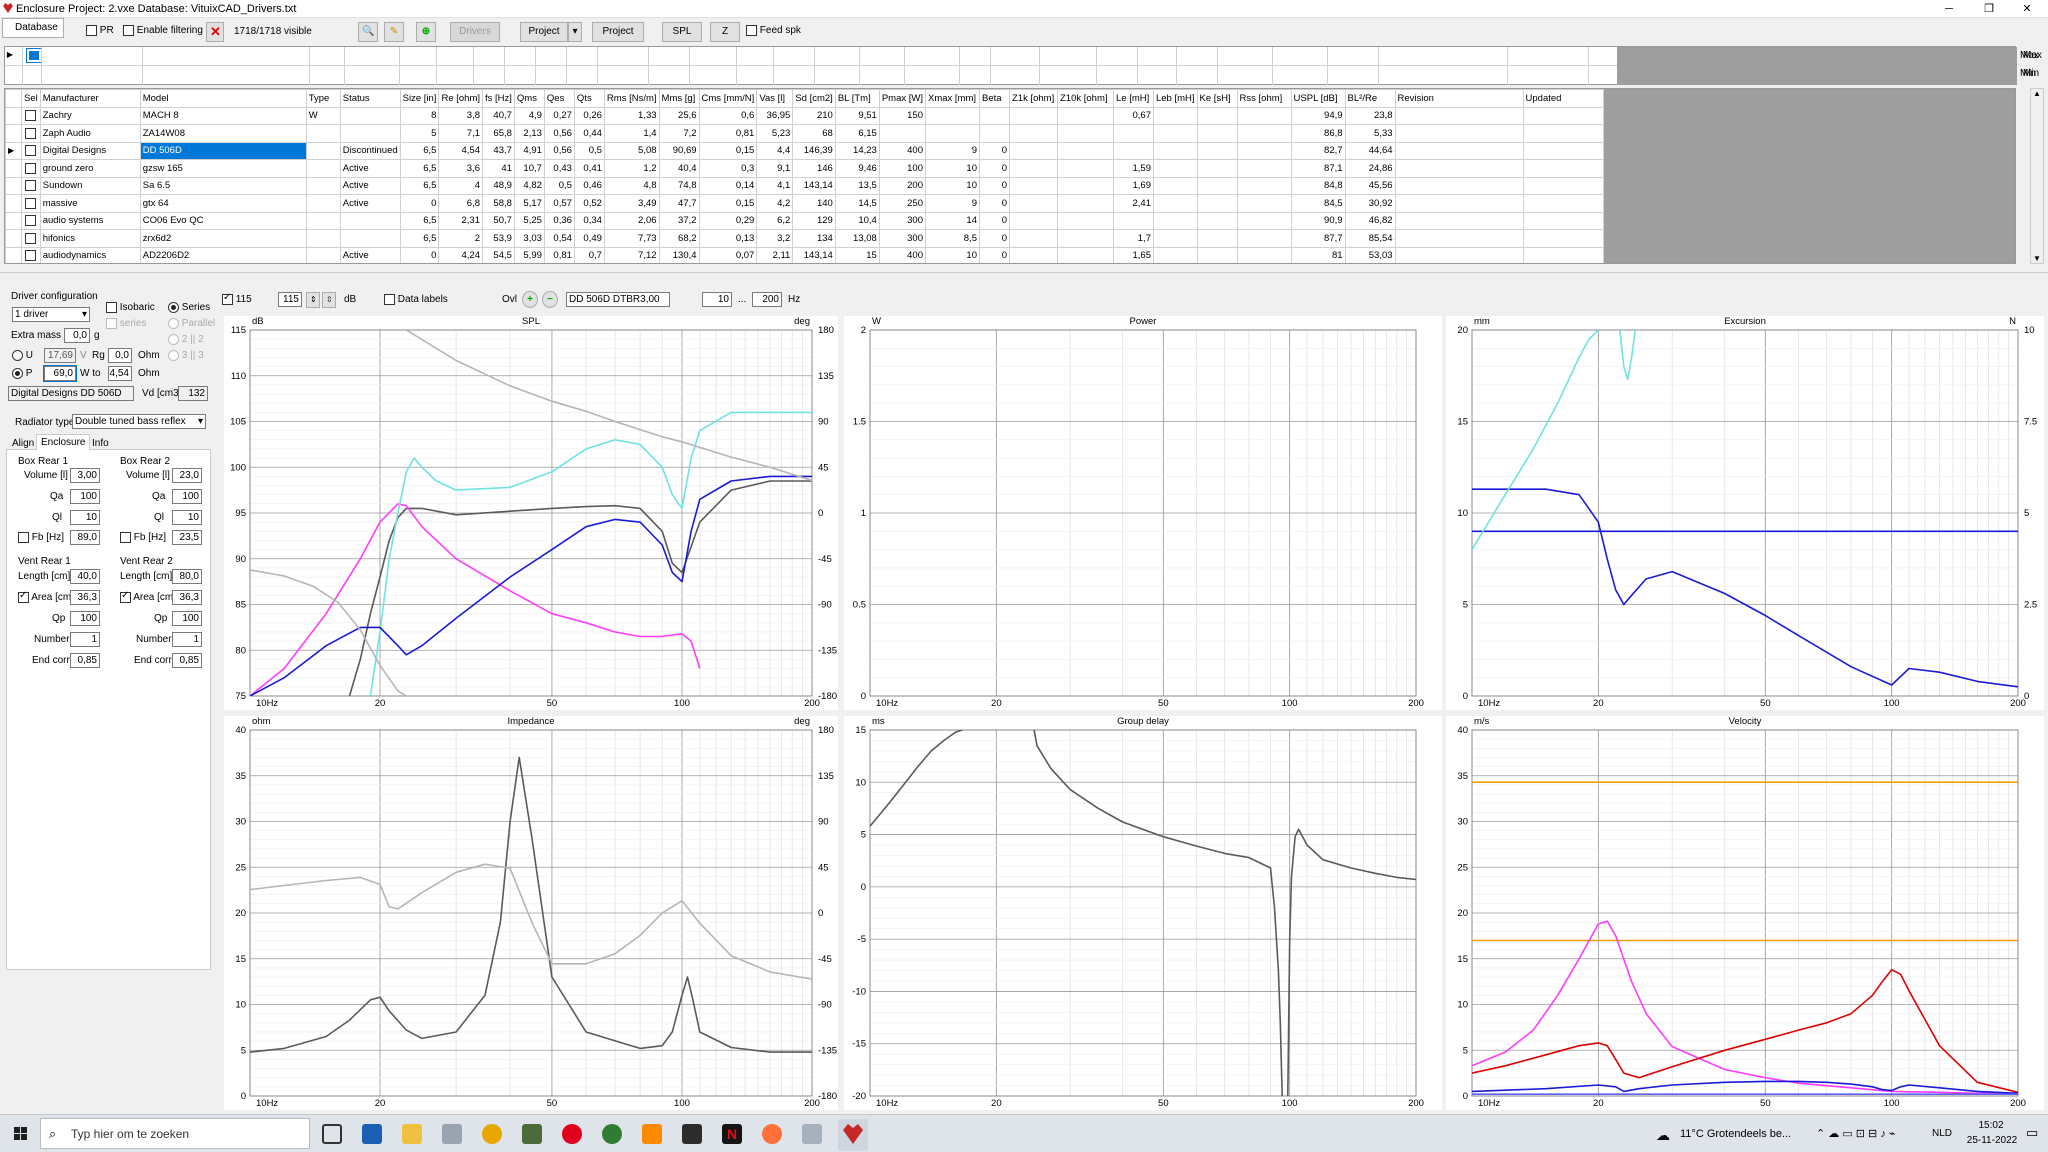  I want to click on y-tick-label: 1.5, so click(859, 422).